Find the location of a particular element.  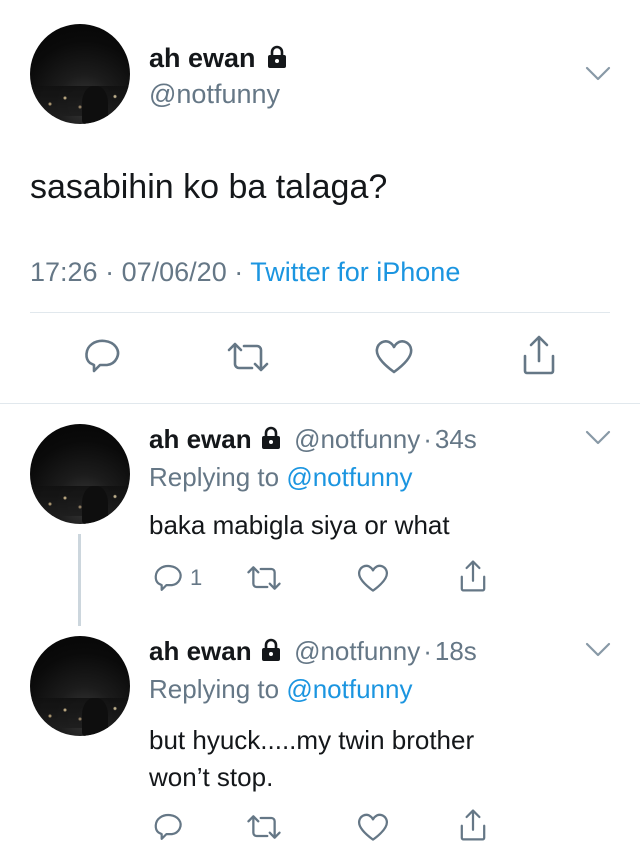

tweet-source-link: Twitter for iPhone is located at coordinates (355, 272).